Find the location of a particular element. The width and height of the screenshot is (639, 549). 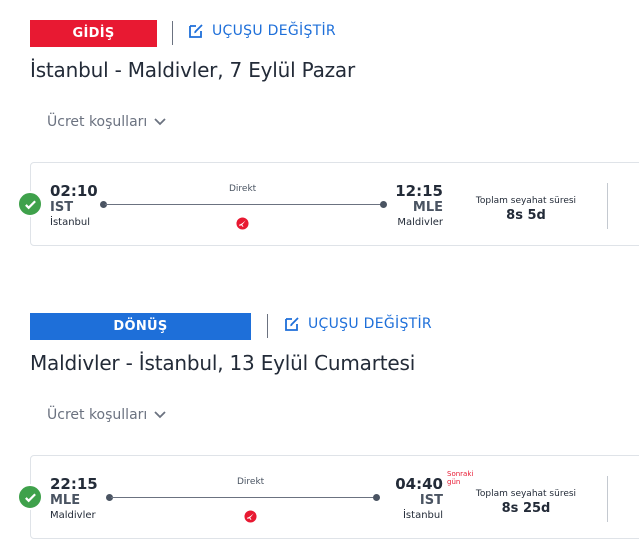

return-header: DÖNÜŞ UÇUŞU DEĞİŞTİR is located at coordinates (330, 327).